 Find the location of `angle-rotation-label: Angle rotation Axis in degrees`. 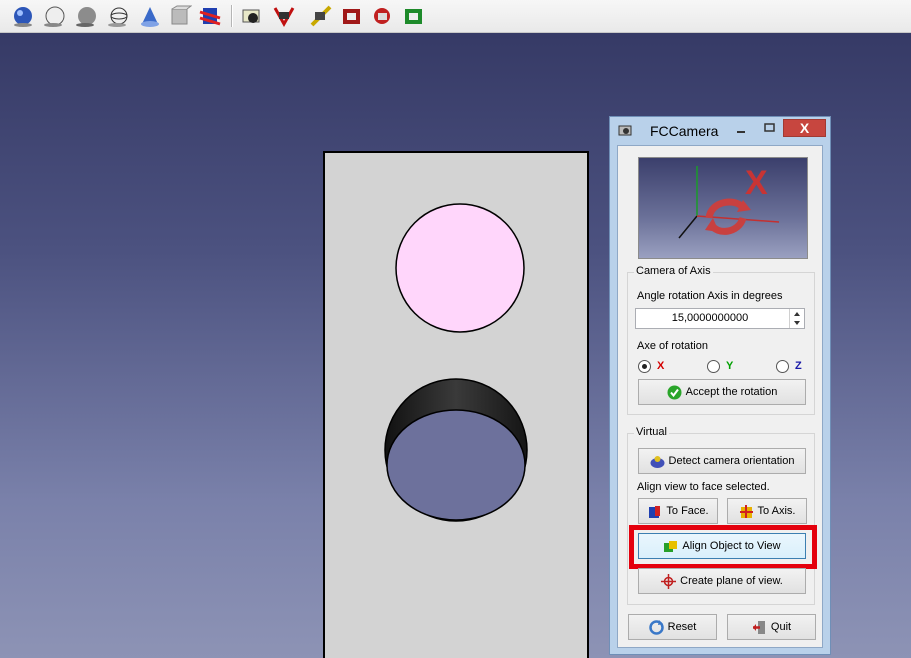

angle-rotation-label: Angle rotation Axis in degrees is located at coordinates (710, 296).